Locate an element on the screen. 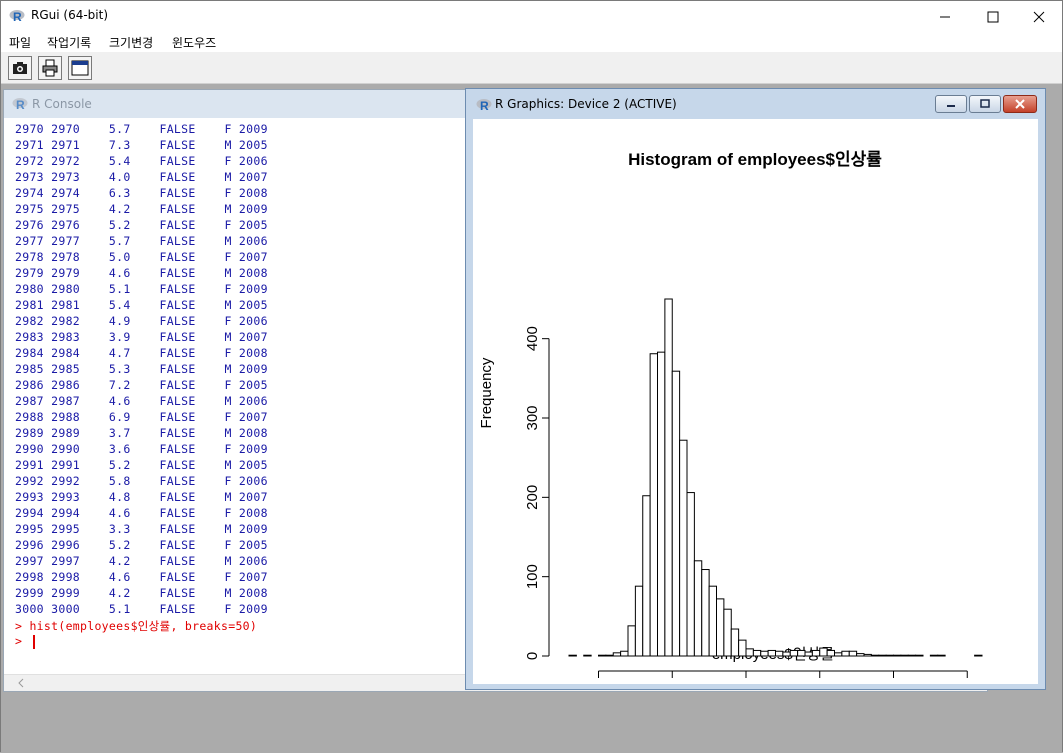  y-axis: 0 100 200 300 400 is located at coordinates (537, 493).